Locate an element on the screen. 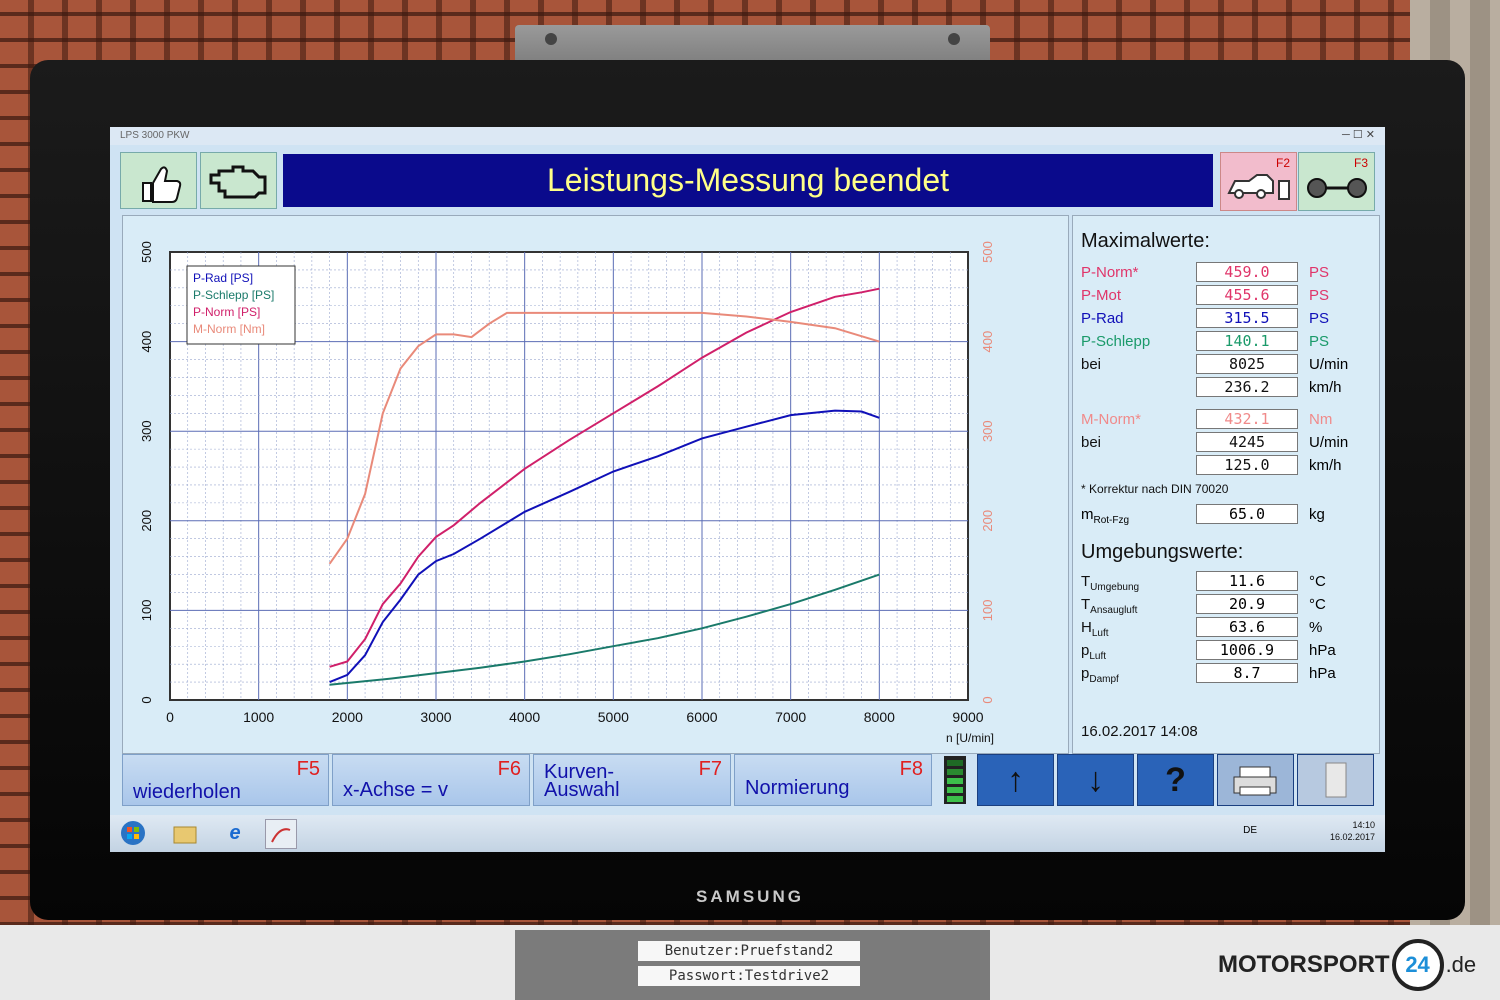 Image resolution: width=1500 pixels, height=1000 pixels. logo-badge: 24 is located at coordinates (1417, 965).